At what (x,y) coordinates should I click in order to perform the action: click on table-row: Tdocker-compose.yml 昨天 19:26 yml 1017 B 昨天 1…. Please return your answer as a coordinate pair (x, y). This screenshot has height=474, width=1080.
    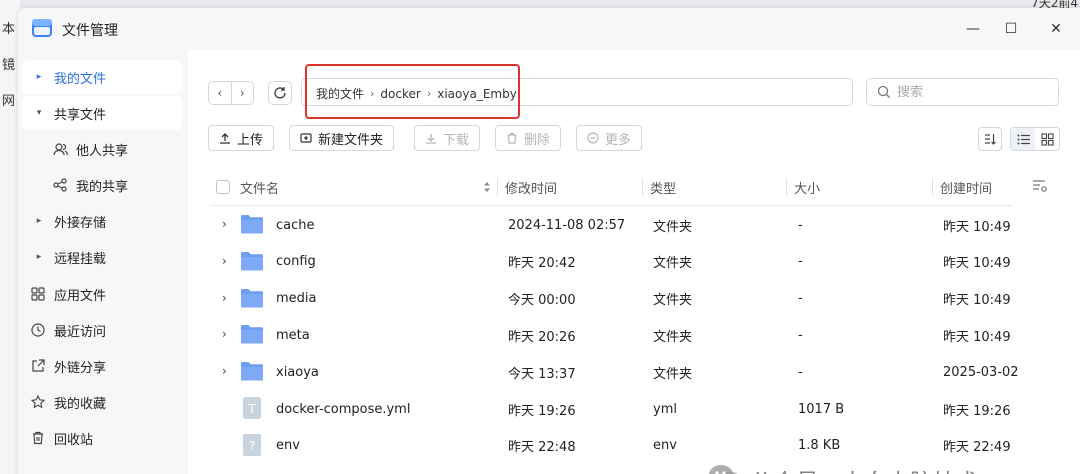
    Looking at the image, I should click on (611, 408).